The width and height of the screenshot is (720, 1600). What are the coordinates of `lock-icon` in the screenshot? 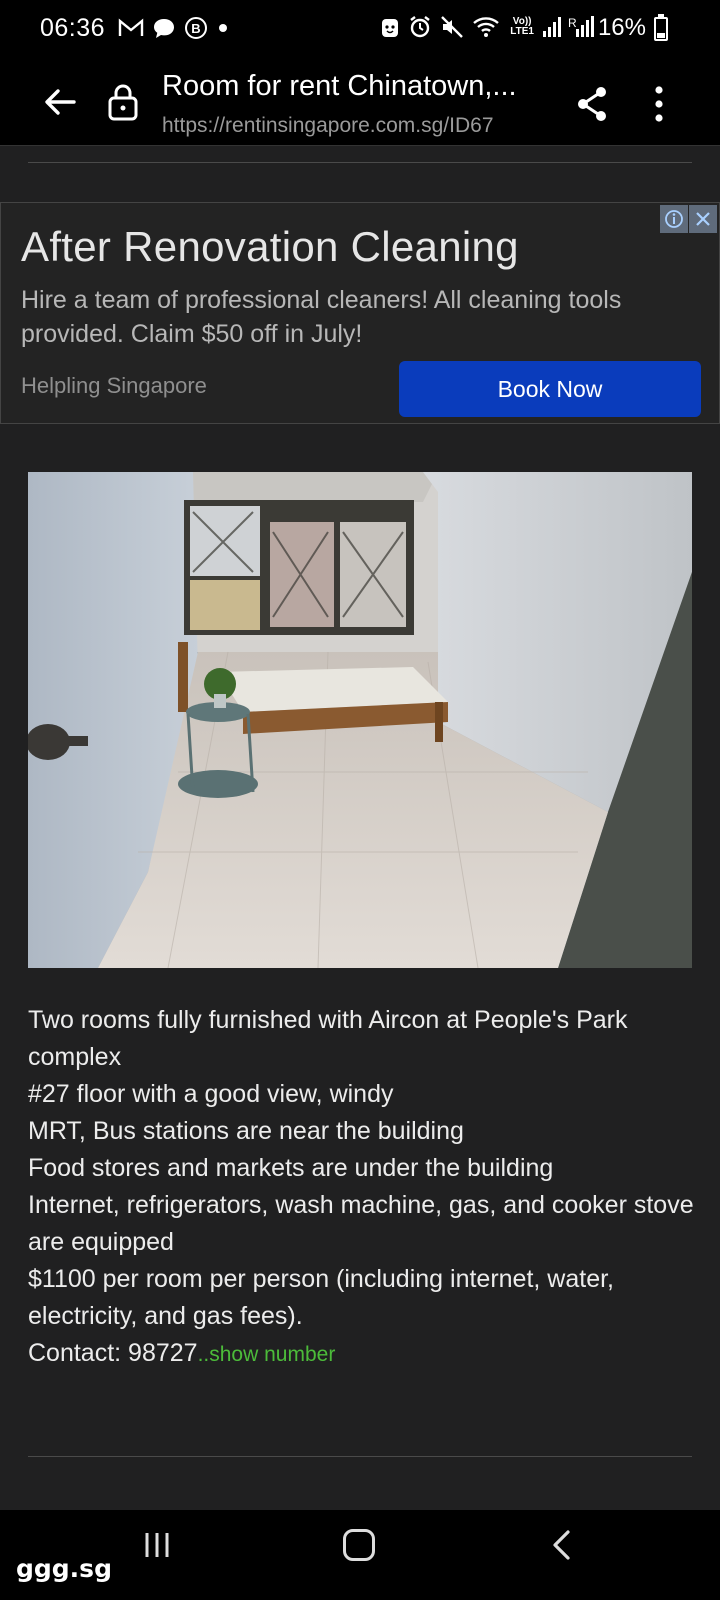 It's located at (123, 102).